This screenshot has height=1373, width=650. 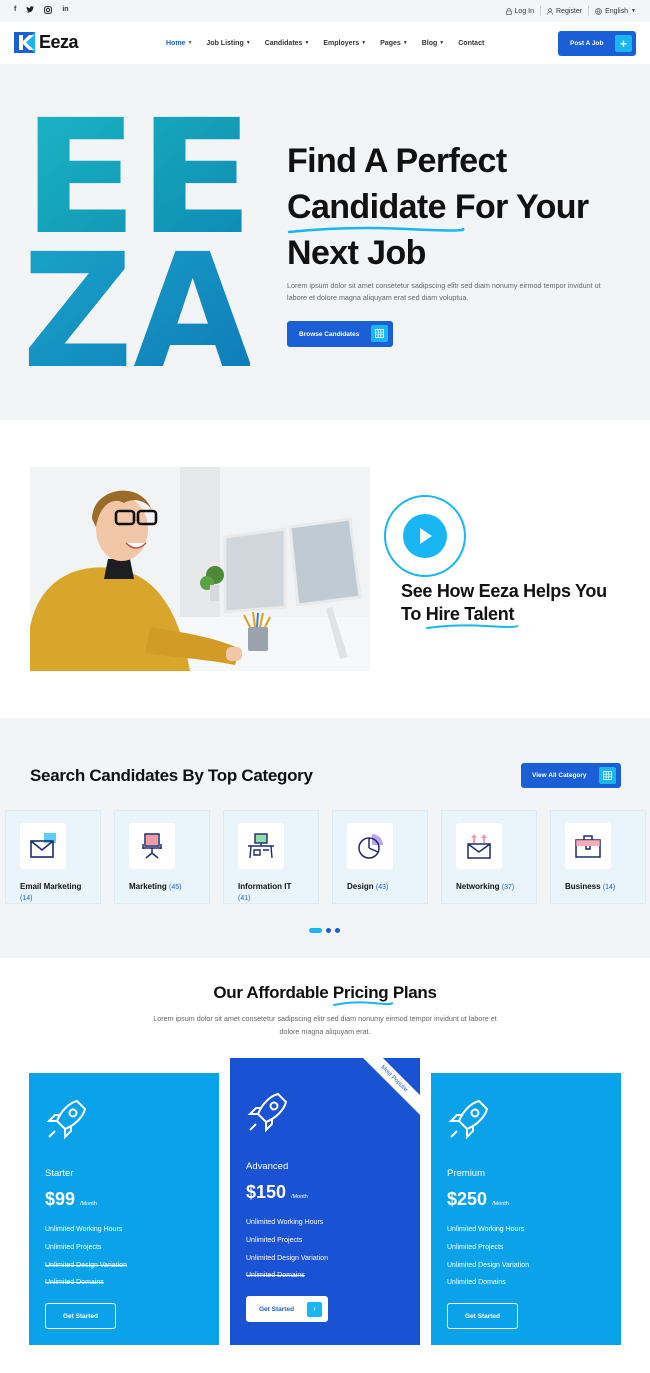 What do you see at coordinates (370, 846) in the screenshot?
I see `pie-chart-icon` at bounding box center [370, 846].